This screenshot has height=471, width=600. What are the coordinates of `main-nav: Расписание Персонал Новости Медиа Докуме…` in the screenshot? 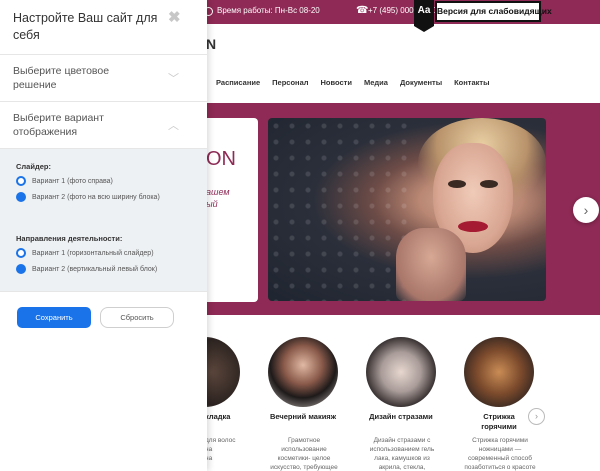 It's located at (352, 82).